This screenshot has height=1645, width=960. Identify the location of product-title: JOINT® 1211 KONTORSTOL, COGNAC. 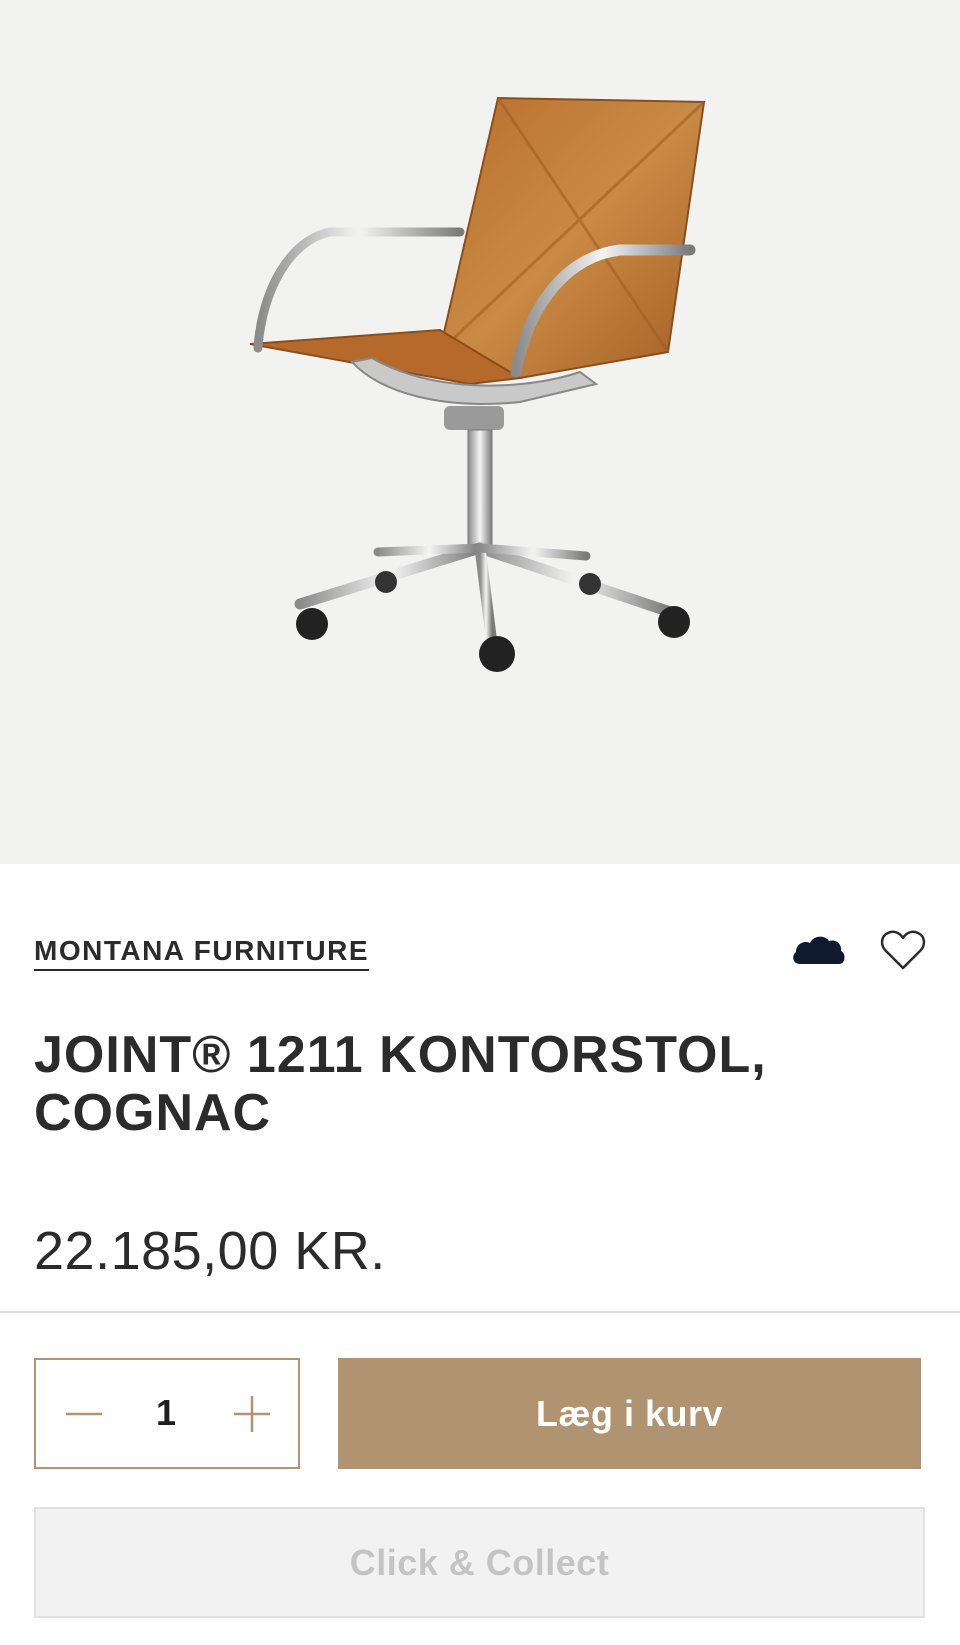
(400, 1084).